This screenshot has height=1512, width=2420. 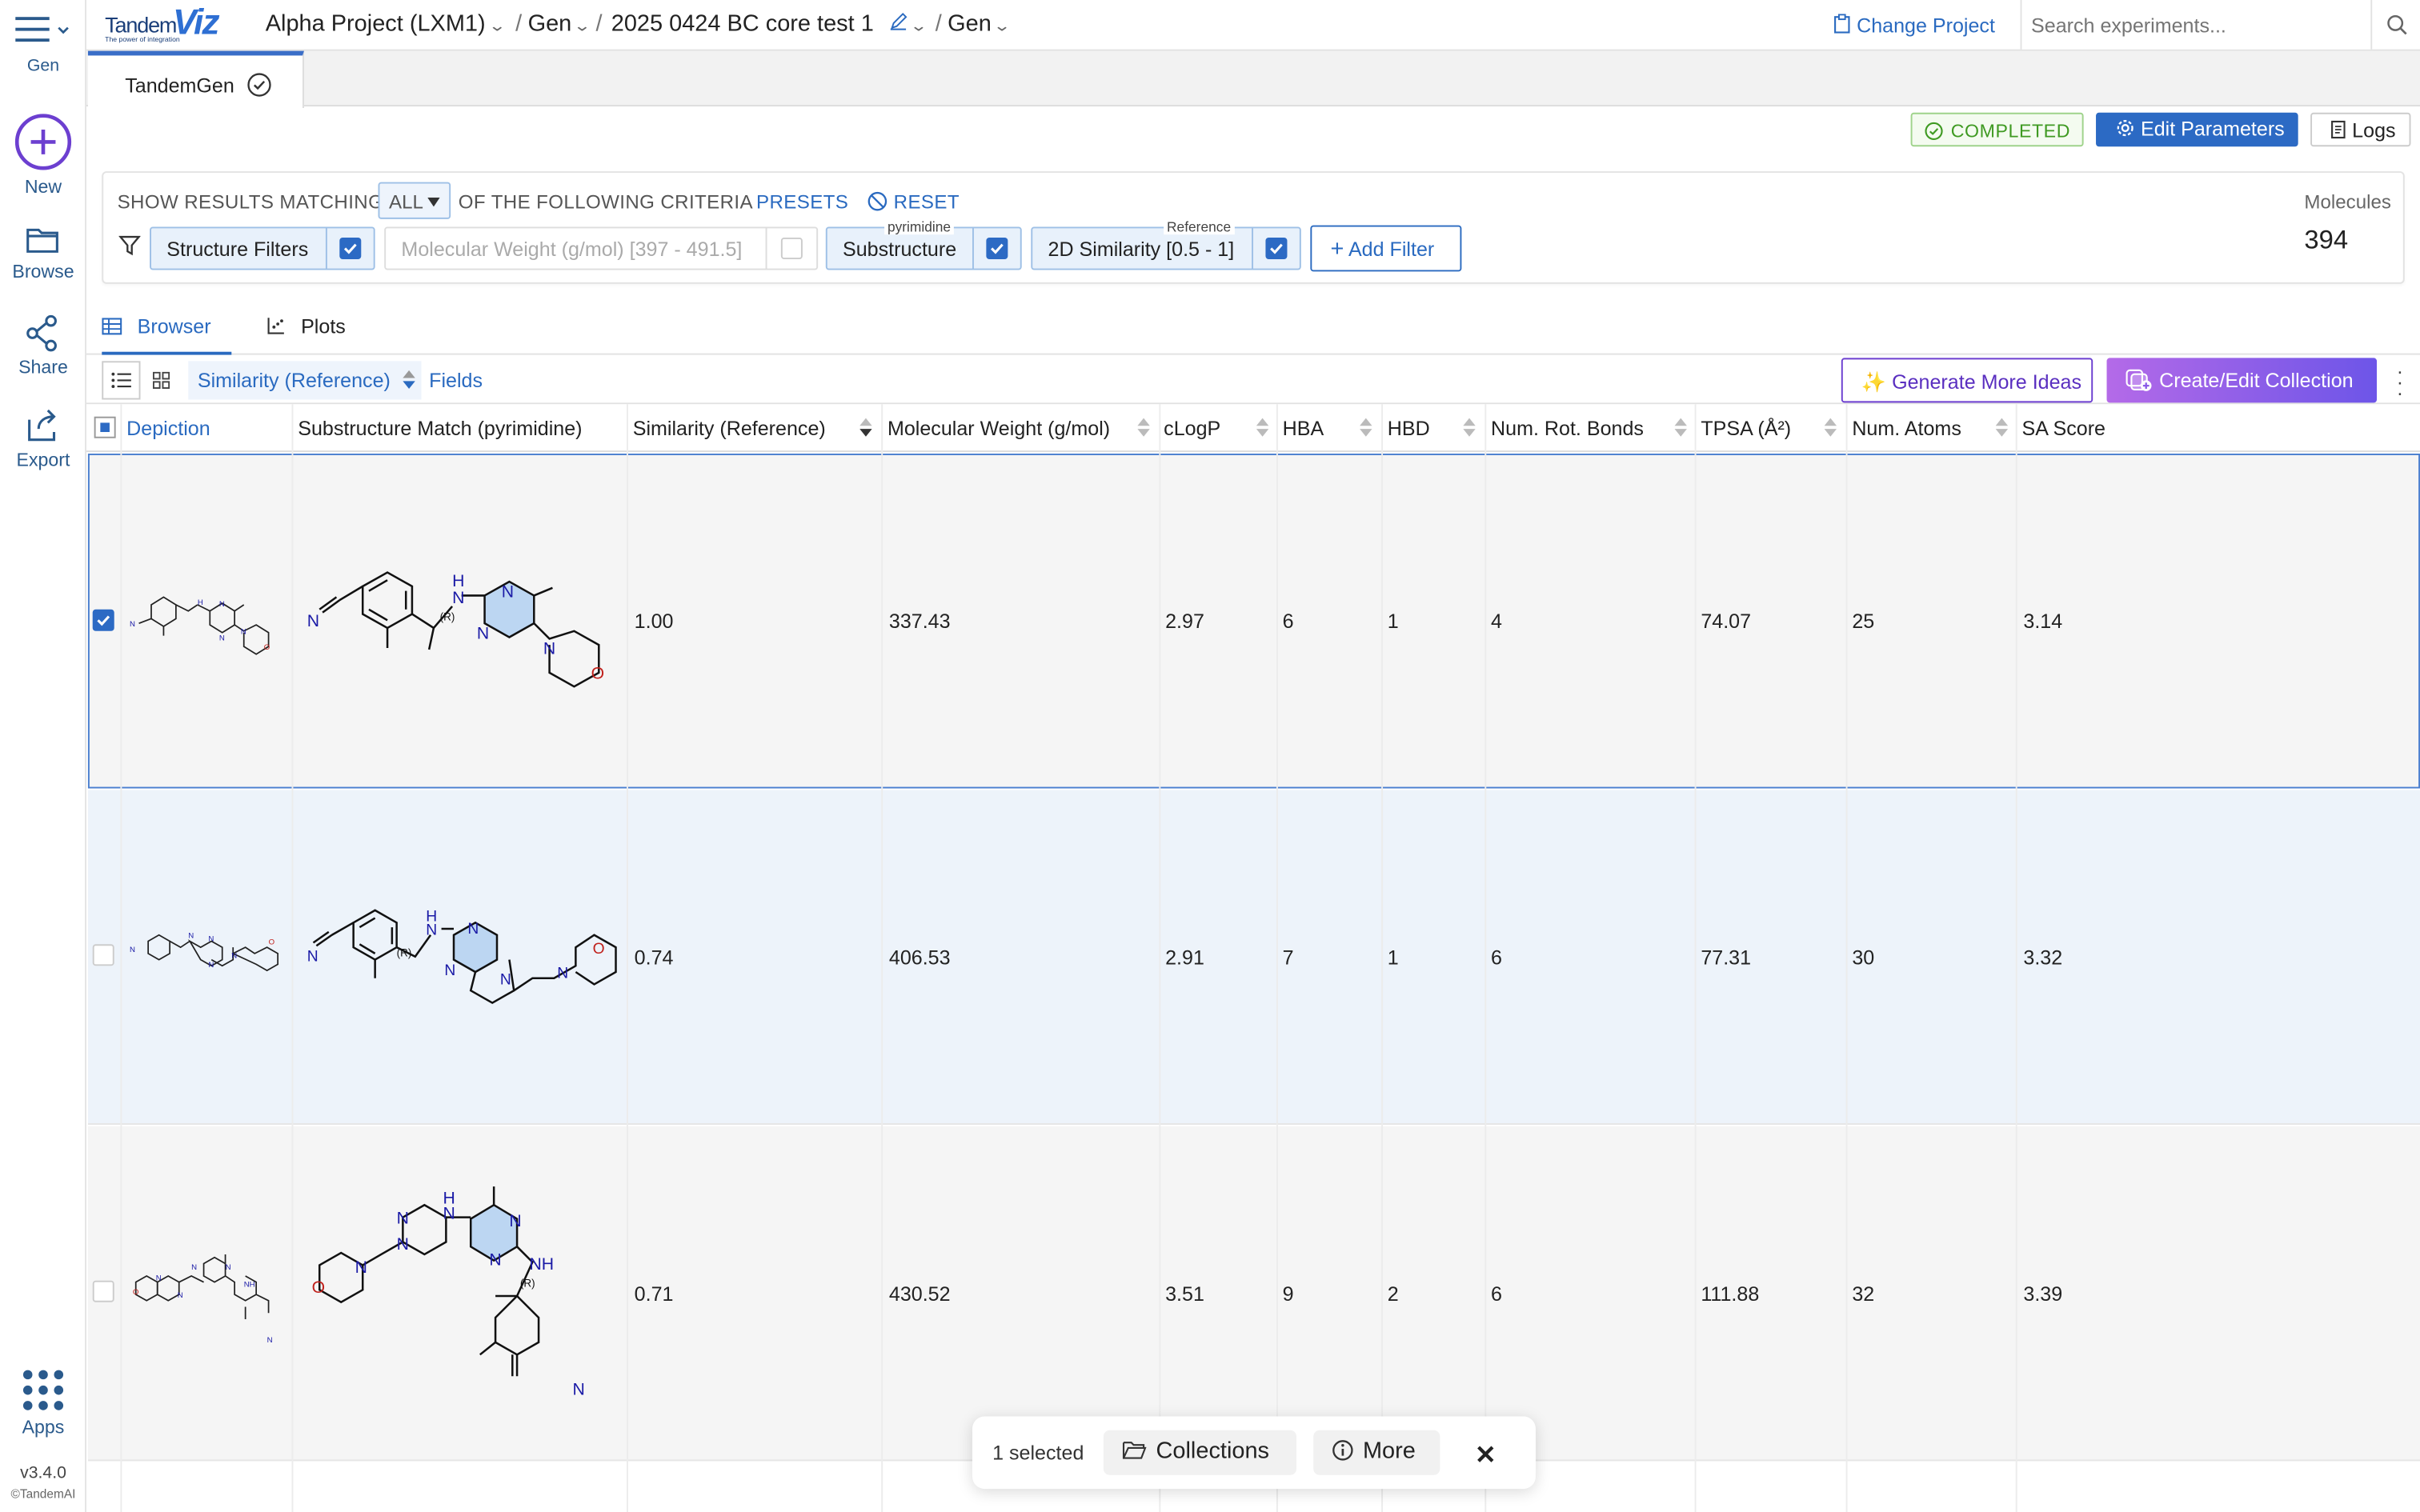 What do you see at coordinates (156, 326) in the screenshot?
I see `tab-browser: Browser` at bounding box center [156, 326].